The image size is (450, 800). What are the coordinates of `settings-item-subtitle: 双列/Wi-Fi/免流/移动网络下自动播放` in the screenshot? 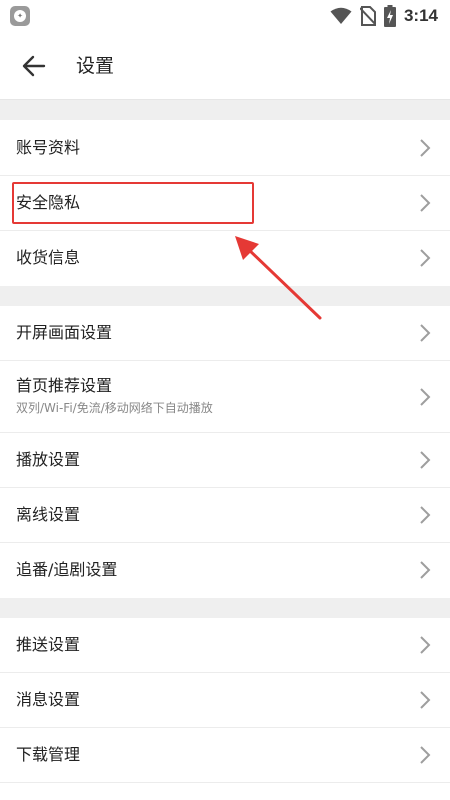 It's located at (114, 408).